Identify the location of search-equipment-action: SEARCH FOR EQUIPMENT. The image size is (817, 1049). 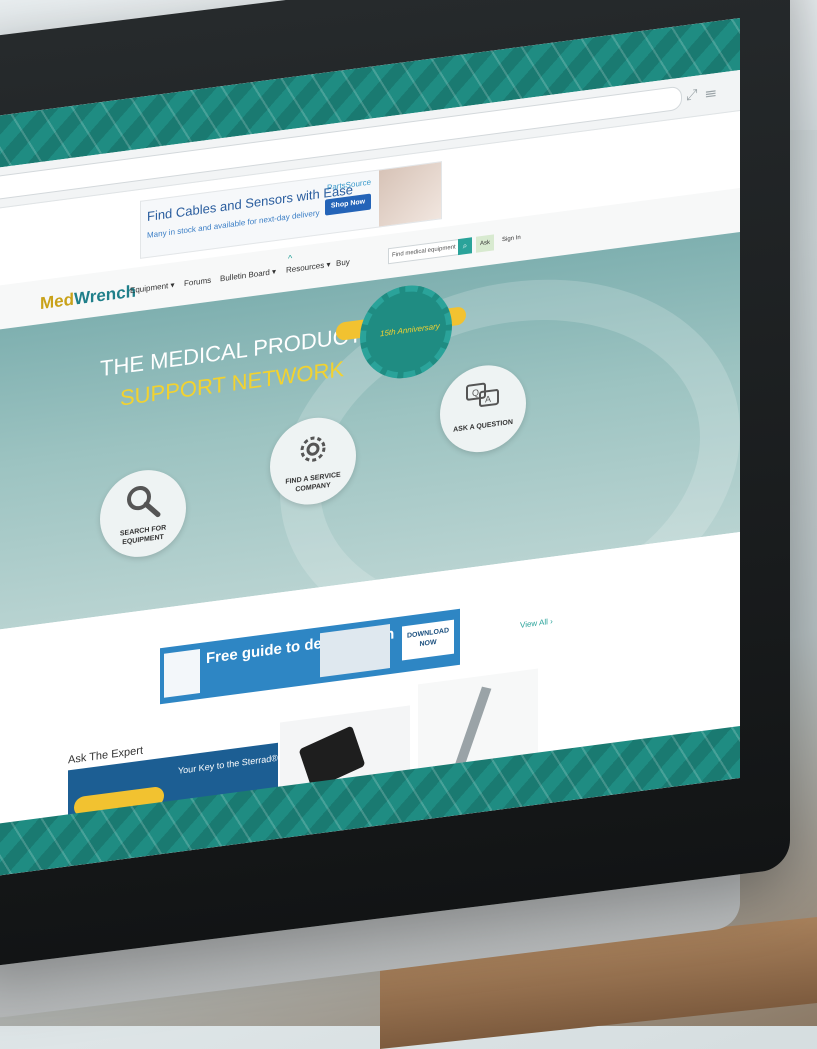
(143, 513).